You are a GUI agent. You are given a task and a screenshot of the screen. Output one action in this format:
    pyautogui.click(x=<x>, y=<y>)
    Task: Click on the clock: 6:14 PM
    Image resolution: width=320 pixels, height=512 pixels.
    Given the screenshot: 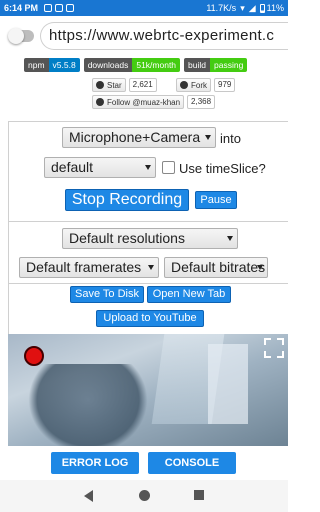 What is the action you would take?
    pyautogui.click(x=21, y=8)
    